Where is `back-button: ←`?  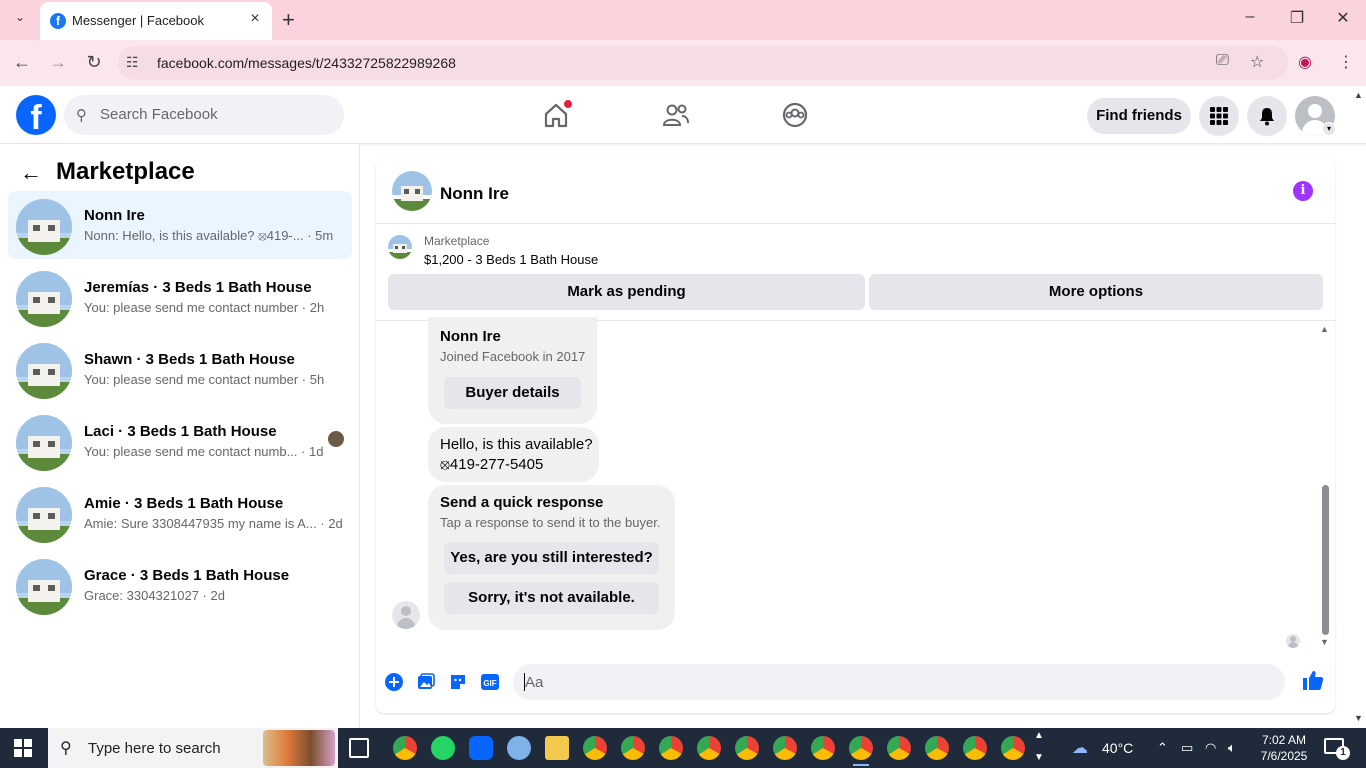 back-button: ← is located at coordinates (22, 62).